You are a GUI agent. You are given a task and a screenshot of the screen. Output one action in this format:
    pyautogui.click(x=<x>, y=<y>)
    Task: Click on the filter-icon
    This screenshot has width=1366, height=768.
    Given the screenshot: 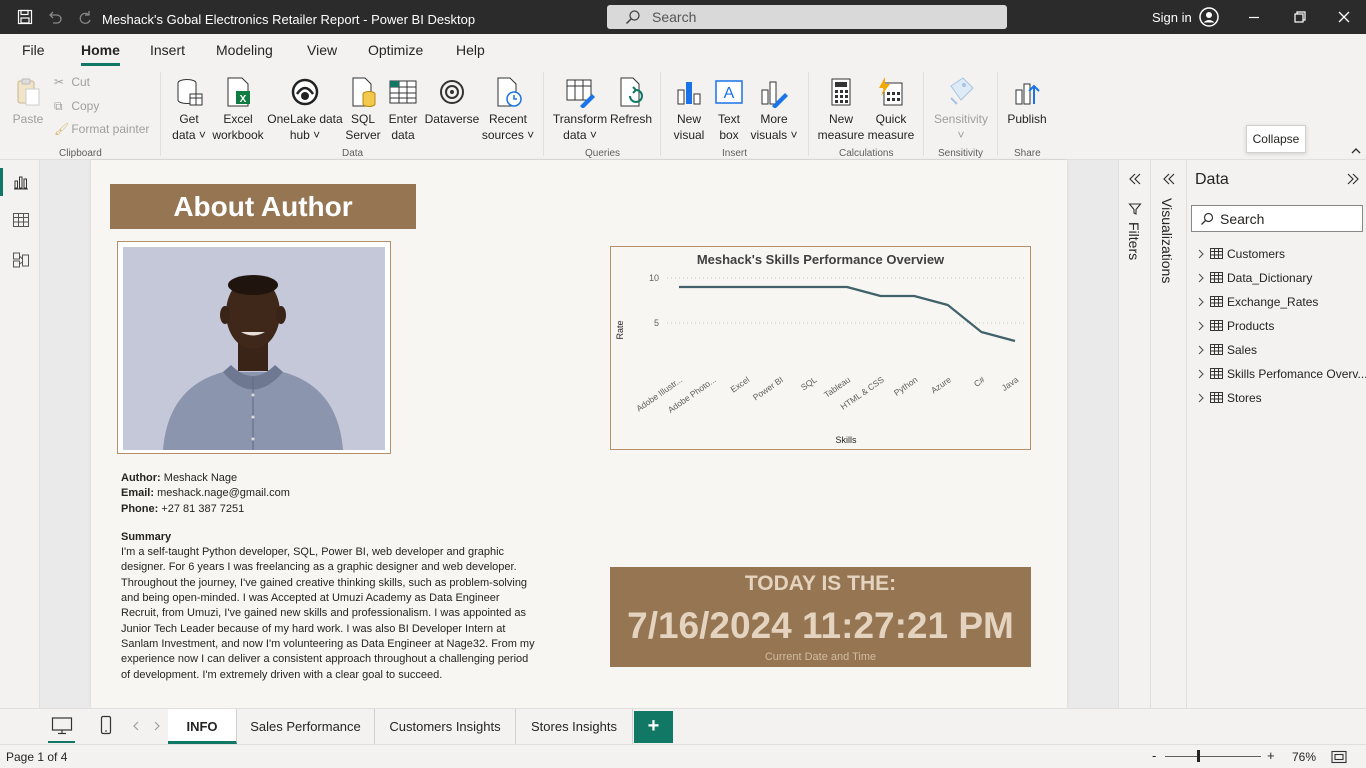 What is the action you would take?
    pyautogui.click(x=1135, y=209)
    